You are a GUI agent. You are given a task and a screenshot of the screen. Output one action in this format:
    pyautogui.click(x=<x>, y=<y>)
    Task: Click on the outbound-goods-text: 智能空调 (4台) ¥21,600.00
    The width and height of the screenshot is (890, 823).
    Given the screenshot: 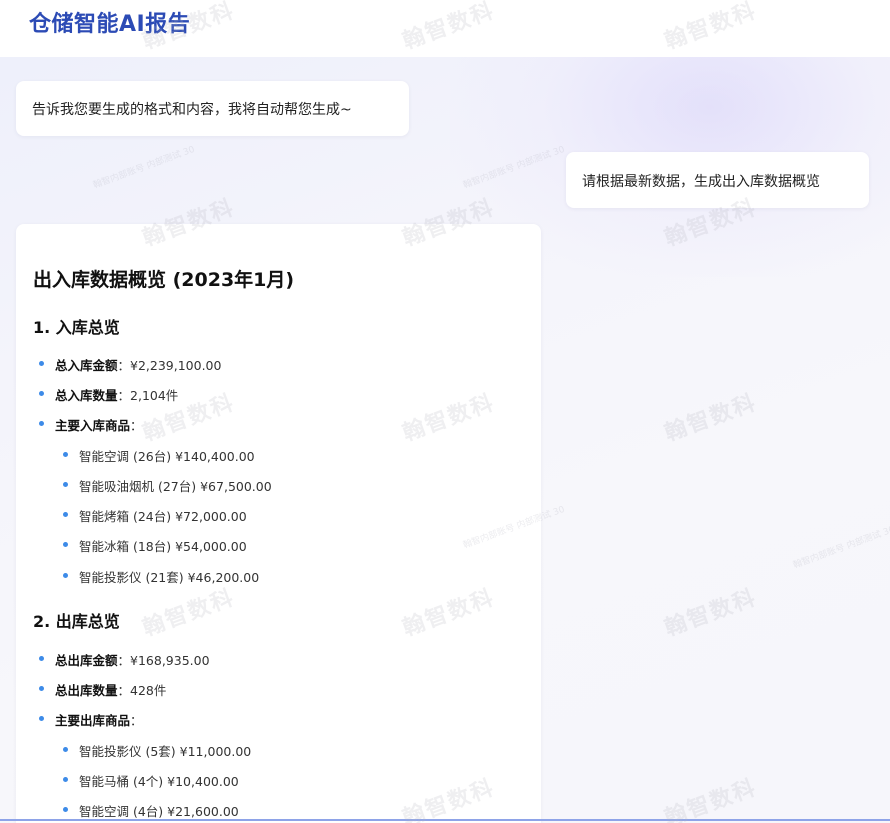 What is the action you would take?
    pyautogui.click(x=159, y=811)
    